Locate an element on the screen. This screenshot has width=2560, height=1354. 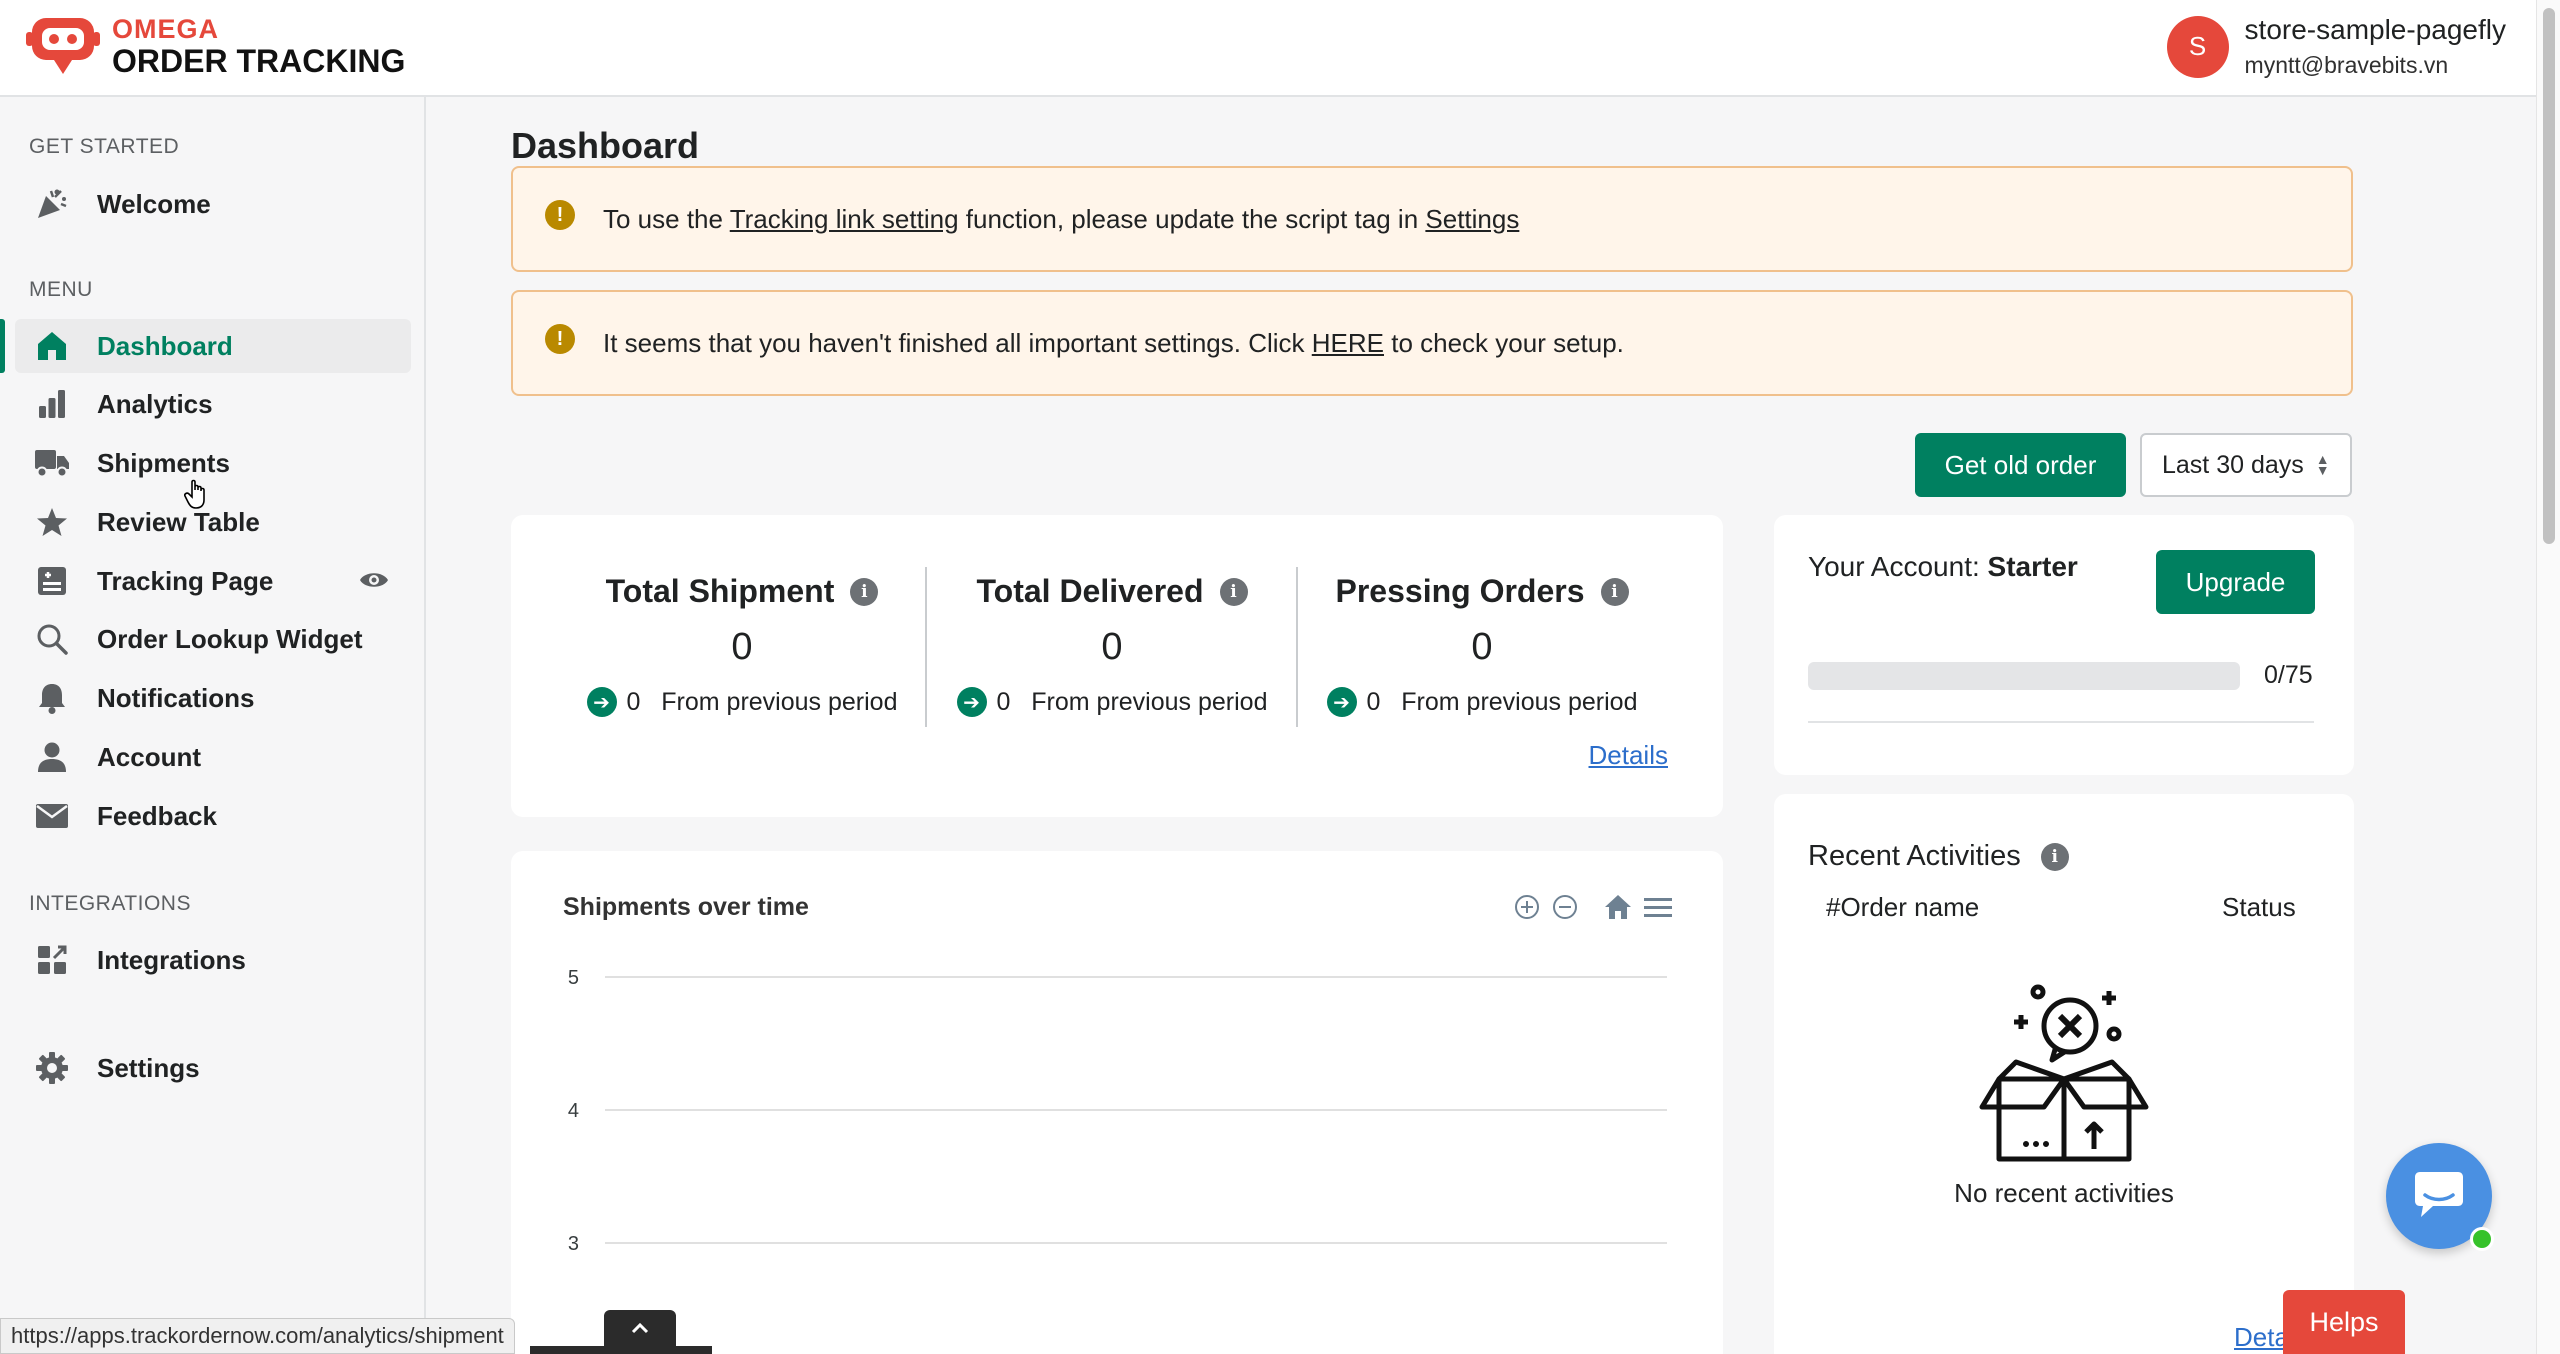
chevron-up-icon is located at coordinates (640, 1328).